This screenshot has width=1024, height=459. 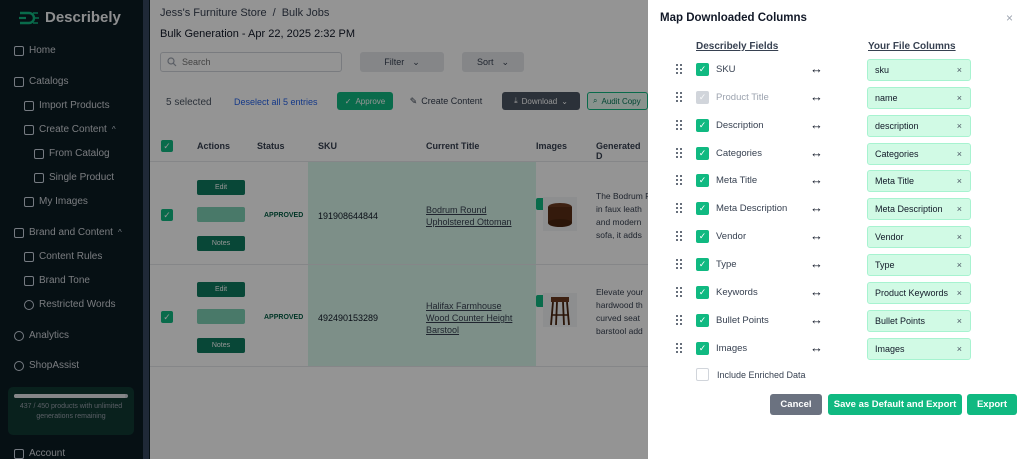 I want to click on field-label: Type, so click(x=726, y=264).